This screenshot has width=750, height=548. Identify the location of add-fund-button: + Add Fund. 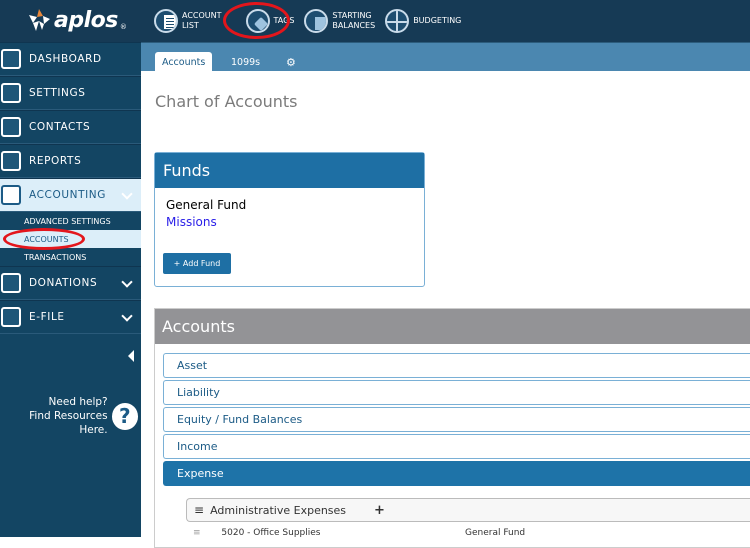
(197, 263).